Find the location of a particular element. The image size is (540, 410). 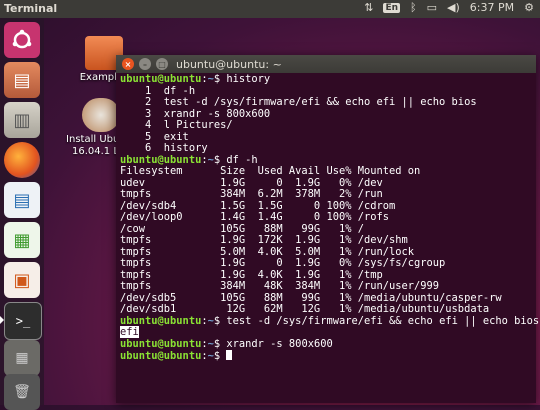

volume-icon: ◀) is located at coordinates (453, 7).